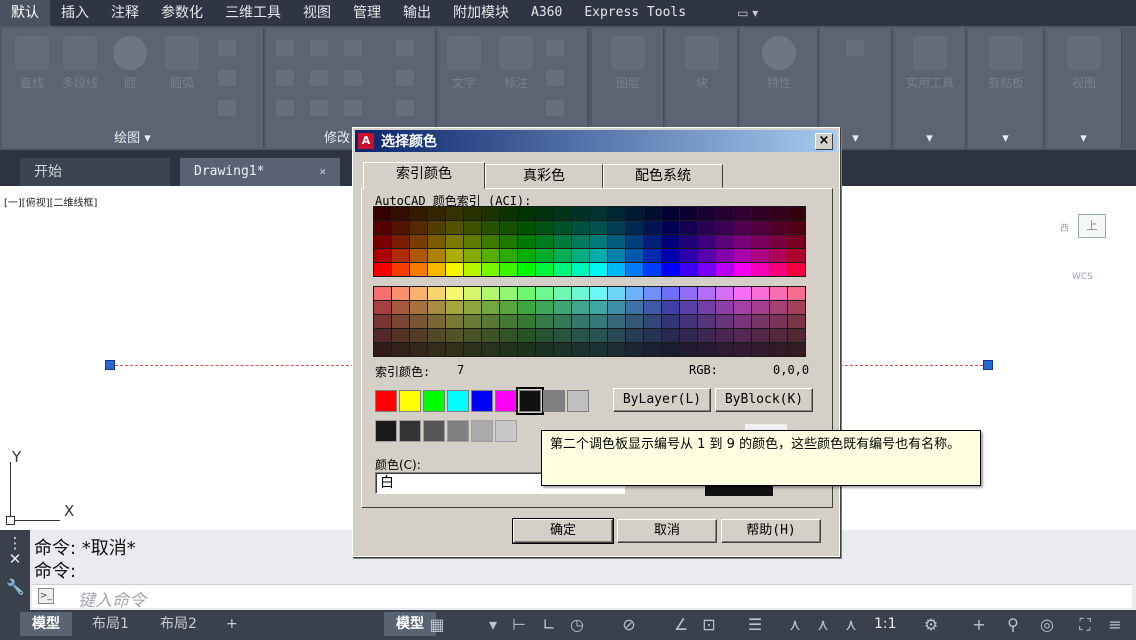 This screenshot has width=1136, height=640. What do you see at coordinates (795, 625) in the screenshot?
I see `annotation-visibility-icon: ⋏` at bounding box center [795, 625].